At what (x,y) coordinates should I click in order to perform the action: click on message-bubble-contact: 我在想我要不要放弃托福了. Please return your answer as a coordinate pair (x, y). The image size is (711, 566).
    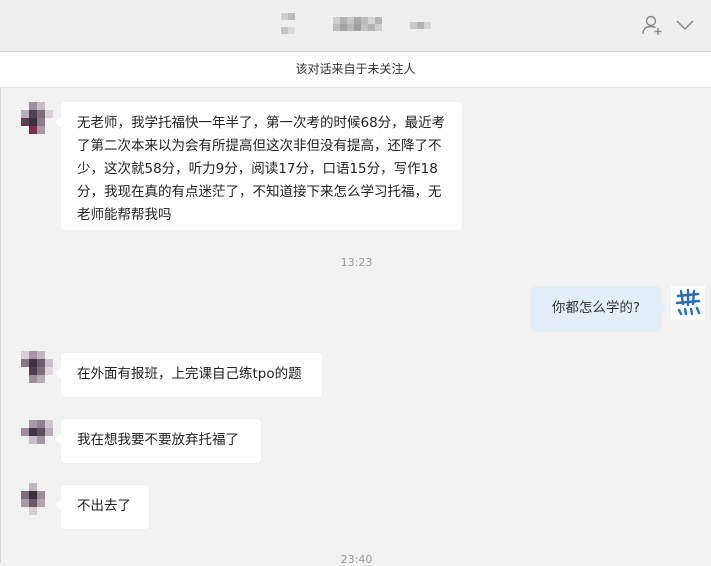
    Looking at the image, I should click on (158, 441).